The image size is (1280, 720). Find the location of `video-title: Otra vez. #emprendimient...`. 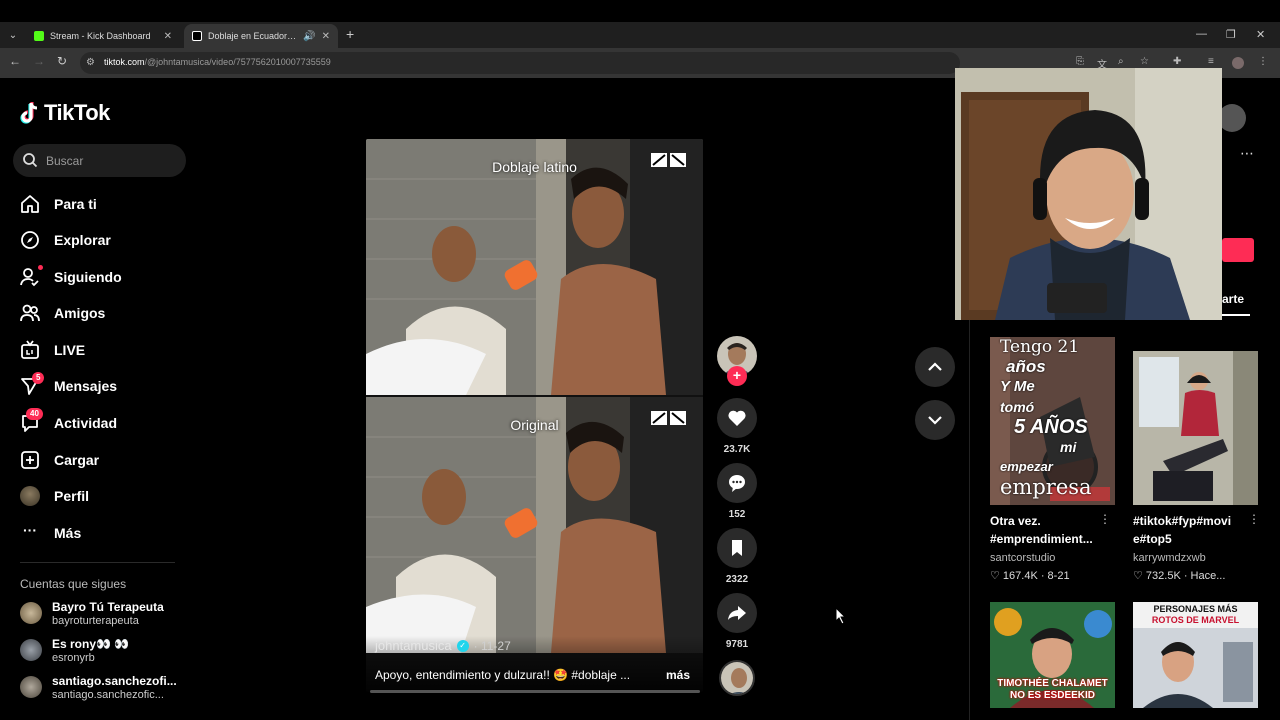

video-title: Otra vez. #emprendimient... is located at coordinates (1047, 530).